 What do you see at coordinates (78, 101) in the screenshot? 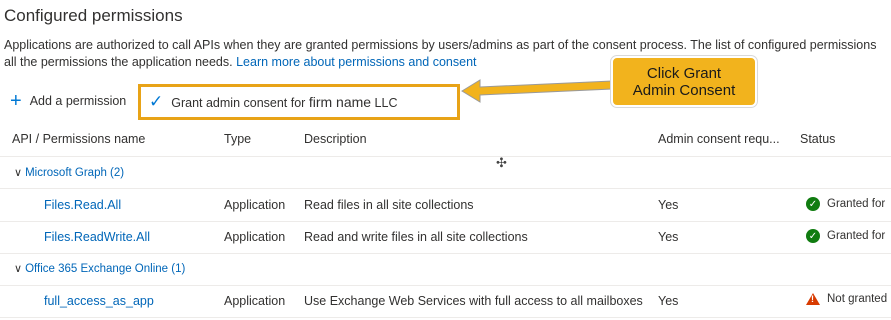
I see `add-permission-label: Add a permission` at bounding box center [78, 101].